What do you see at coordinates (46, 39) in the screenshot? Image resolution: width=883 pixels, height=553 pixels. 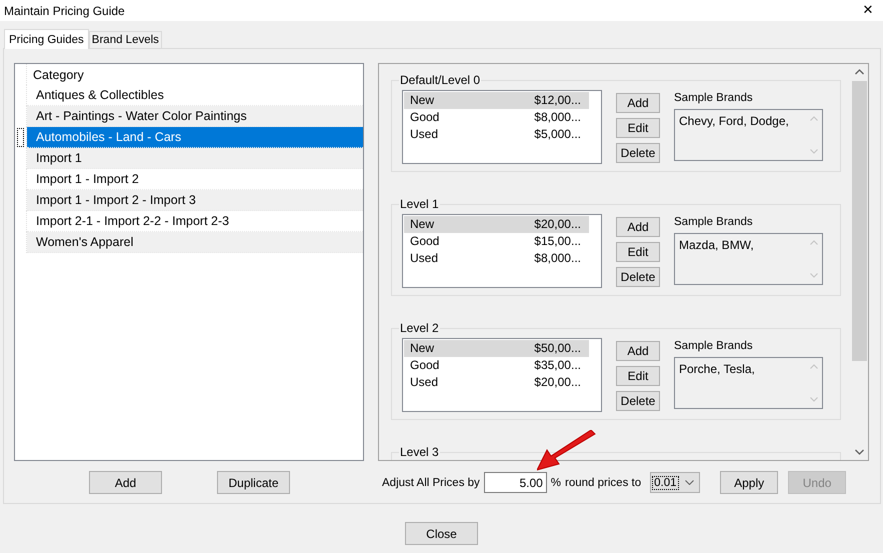 I see `tab: Pricing Guides` at bounding box center [46, 39].